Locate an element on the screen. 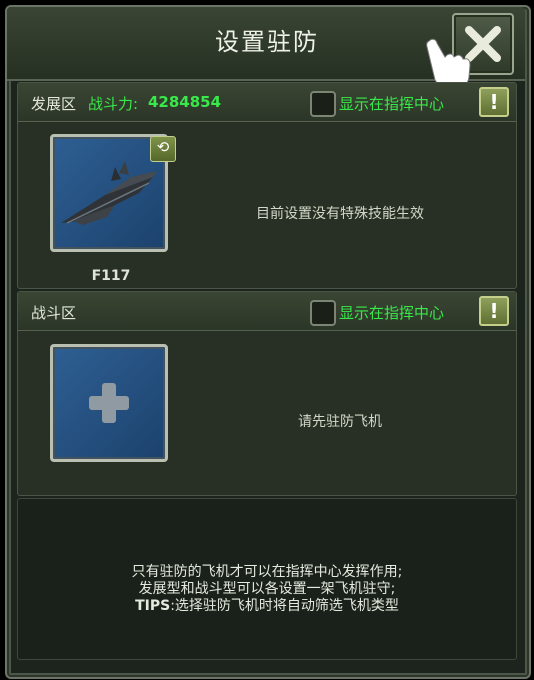 The height and width of the screenshot is (680, 534). plus-icon is located at coordinates (109, 403).